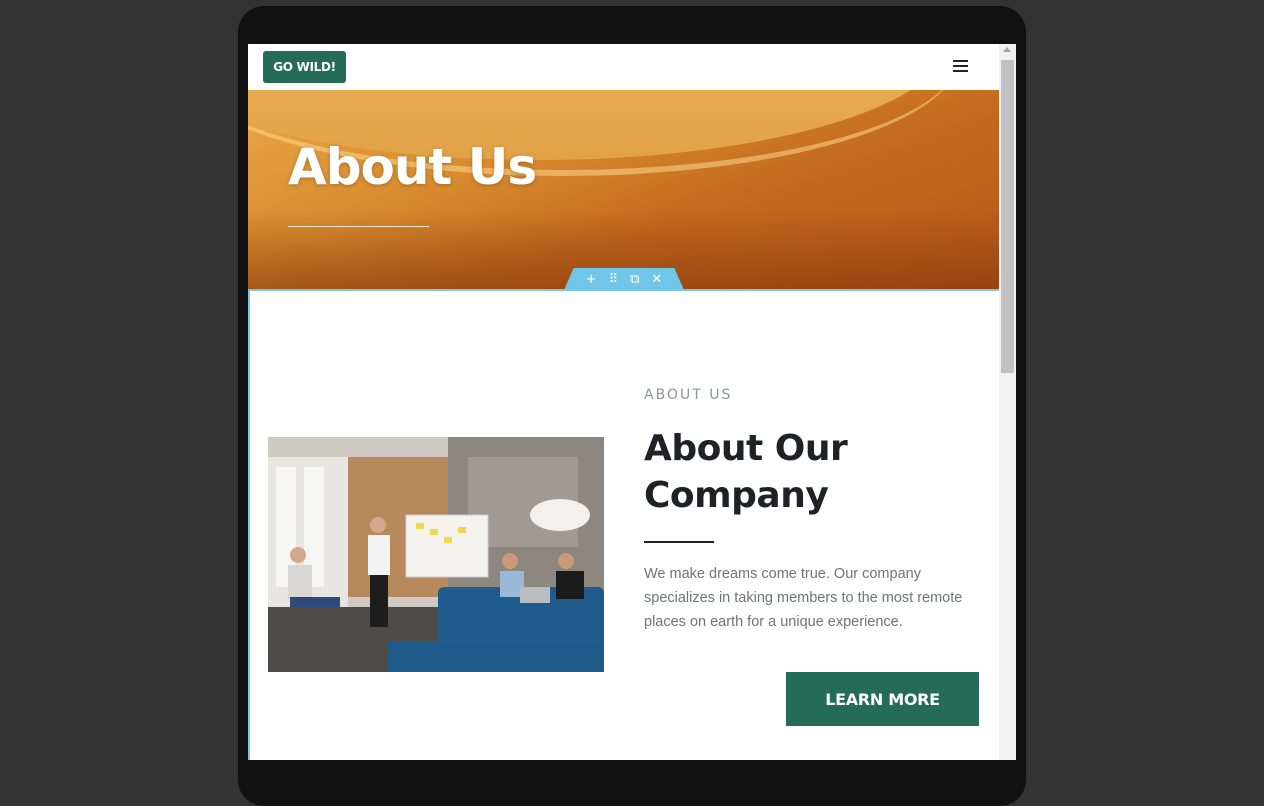 The image size is (1264, 806). Describe the element at coordinates (656, 279) in the screenshot. I see `close-icon: ✕` at that location.